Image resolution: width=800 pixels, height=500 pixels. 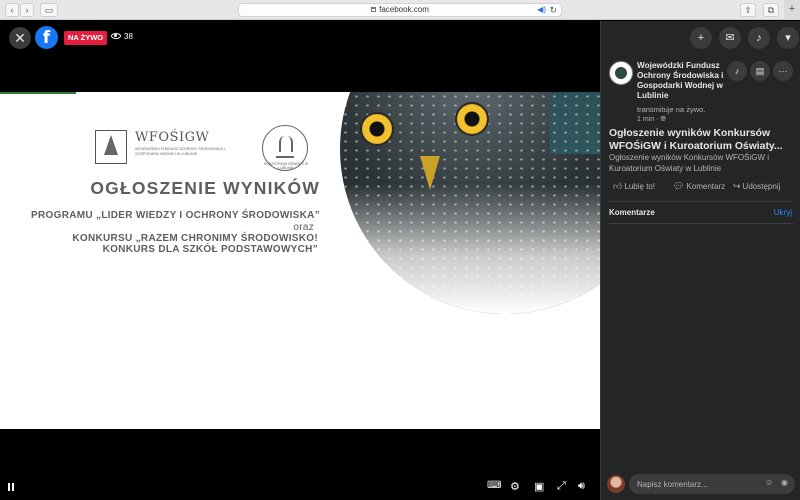 What do you see at coordinates (377, 129) in the screenshot?
I see `owl-left-eye` at bounding box center [377, 129].